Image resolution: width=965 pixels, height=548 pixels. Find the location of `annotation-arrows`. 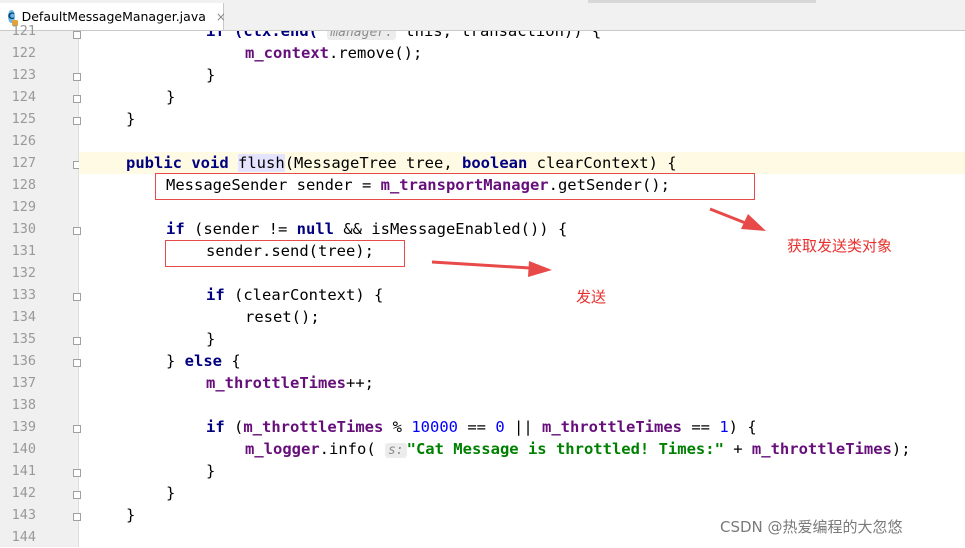

annotation-arrows is located at coordinates (598, 242).